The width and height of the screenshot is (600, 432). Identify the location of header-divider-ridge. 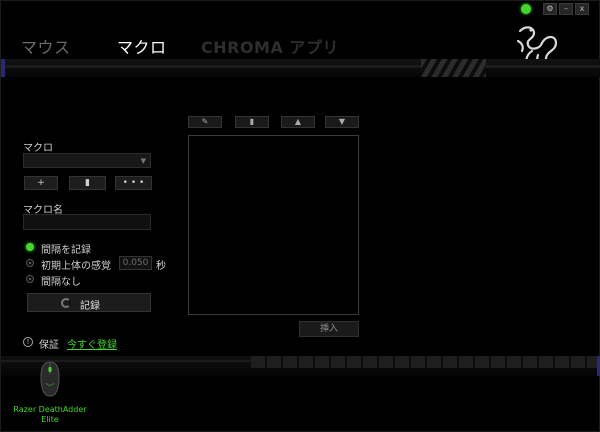
(300, 66).